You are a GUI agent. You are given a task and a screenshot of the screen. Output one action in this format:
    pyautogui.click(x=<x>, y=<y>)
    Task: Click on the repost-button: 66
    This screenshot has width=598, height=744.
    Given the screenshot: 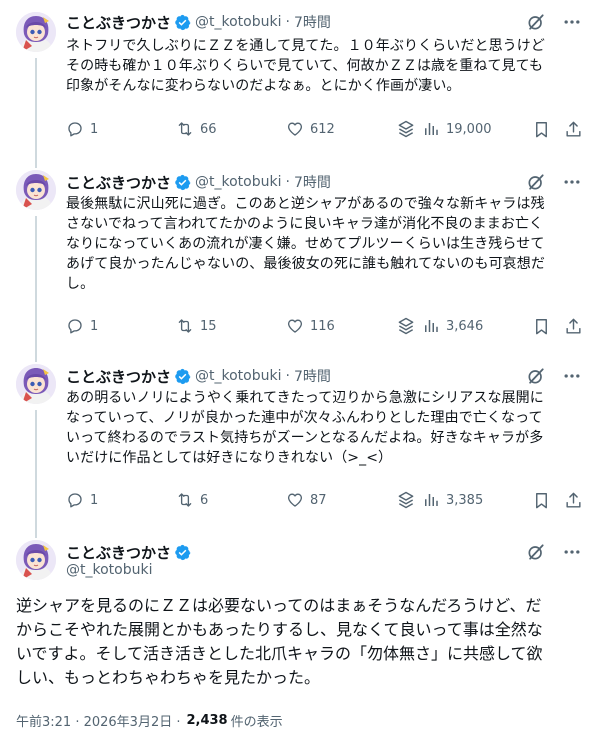 What is the action you would take?
    pyautogui.click(x=196, y=129)
    